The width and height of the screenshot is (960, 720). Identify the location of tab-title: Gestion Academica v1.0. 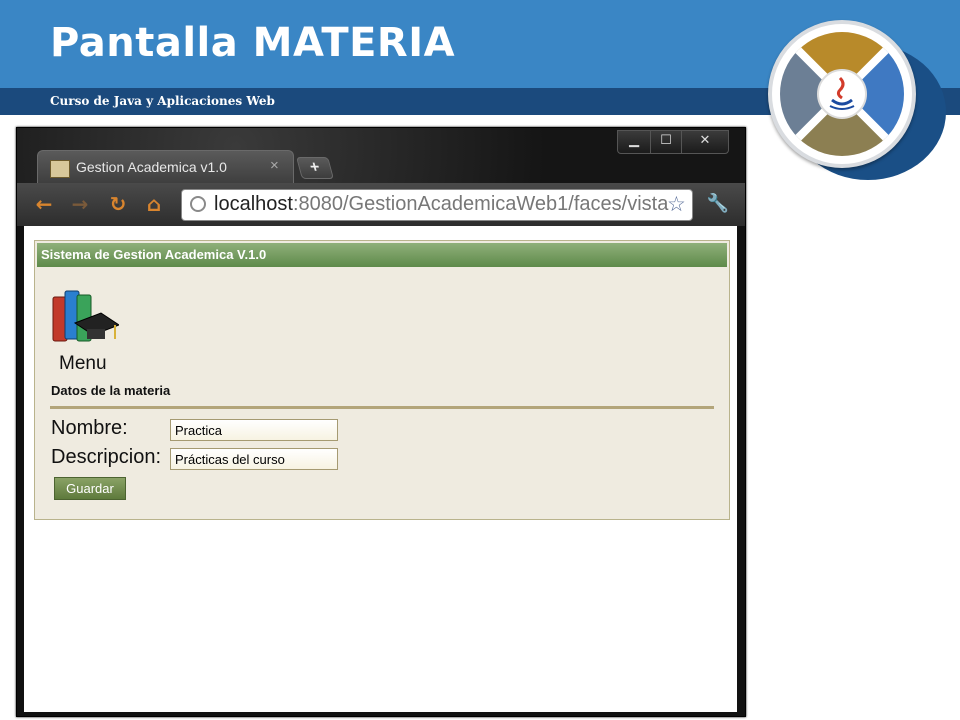
(151, 167).